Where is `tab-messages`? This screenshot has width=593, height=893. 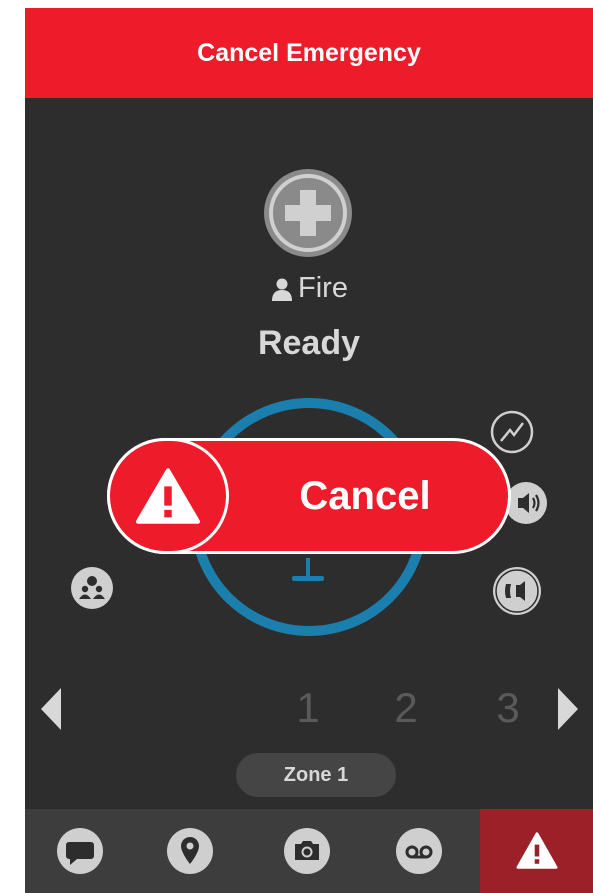
tab-messages is located at coordinates (80, 851).